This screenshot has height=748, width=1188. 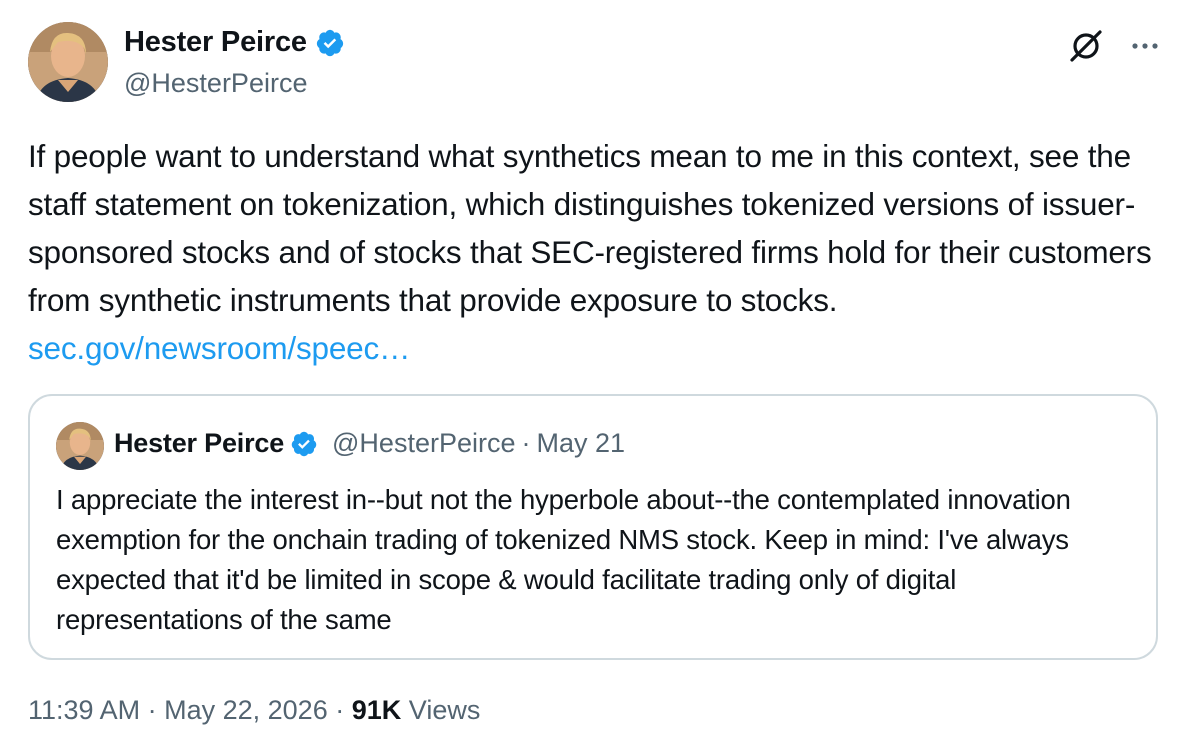 I want to click on quoted-author-avatar, so click(x=80, y=446).